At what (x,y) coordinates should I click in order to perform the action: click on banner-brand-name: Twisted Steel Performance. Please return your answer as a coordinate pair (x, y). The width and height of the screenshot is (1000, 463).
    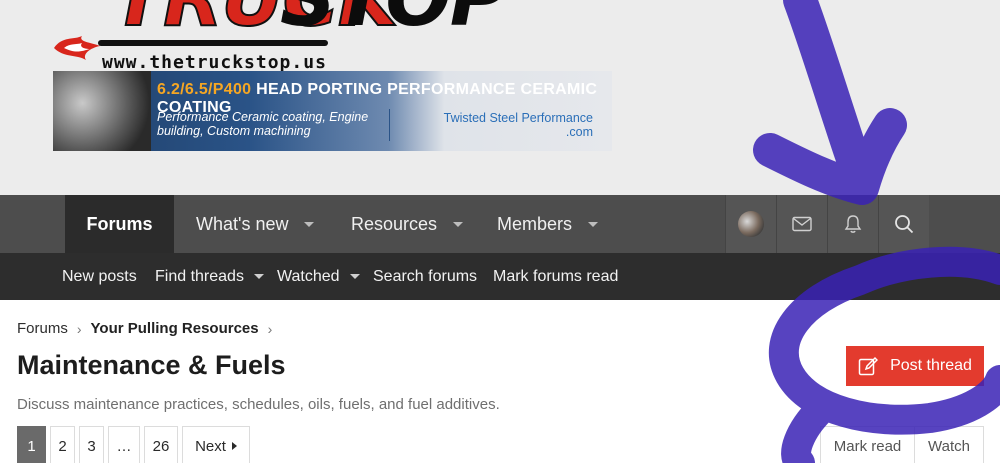
    Looking at the image, I should click on (518, 118).